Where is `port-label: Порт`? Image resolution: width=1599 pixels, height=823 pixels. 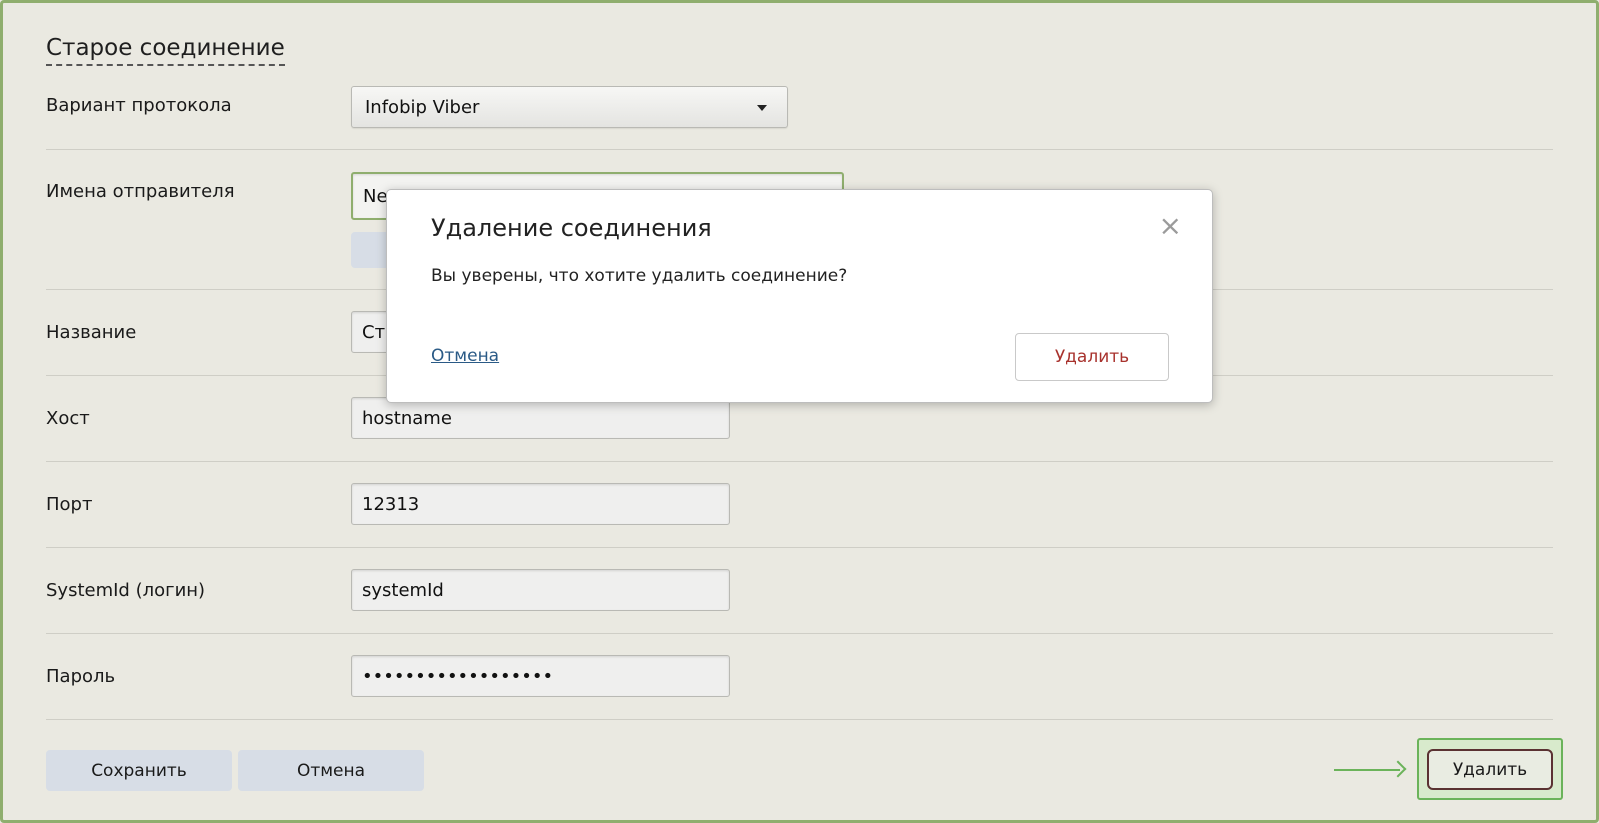
port-label: Порт is located at coordinates (69, 504).